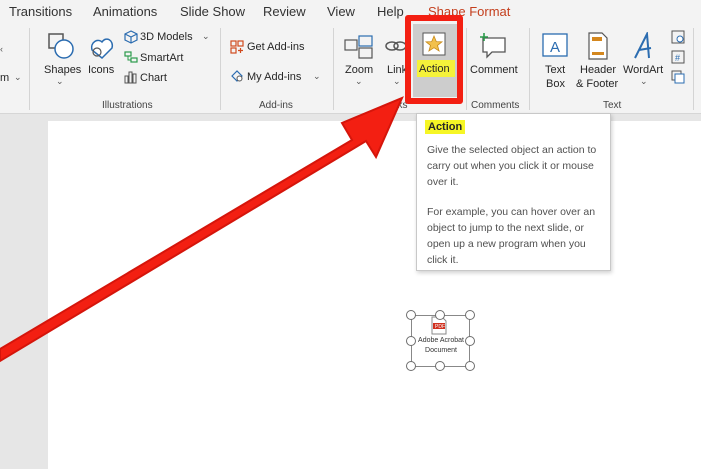 The height and width of the screenshot is (469, 701). What do you see at coordinates (441, 346) in the screenshot?
I see `object-caption: Adobe Acrobat Document` at bounding box center [441, 346].